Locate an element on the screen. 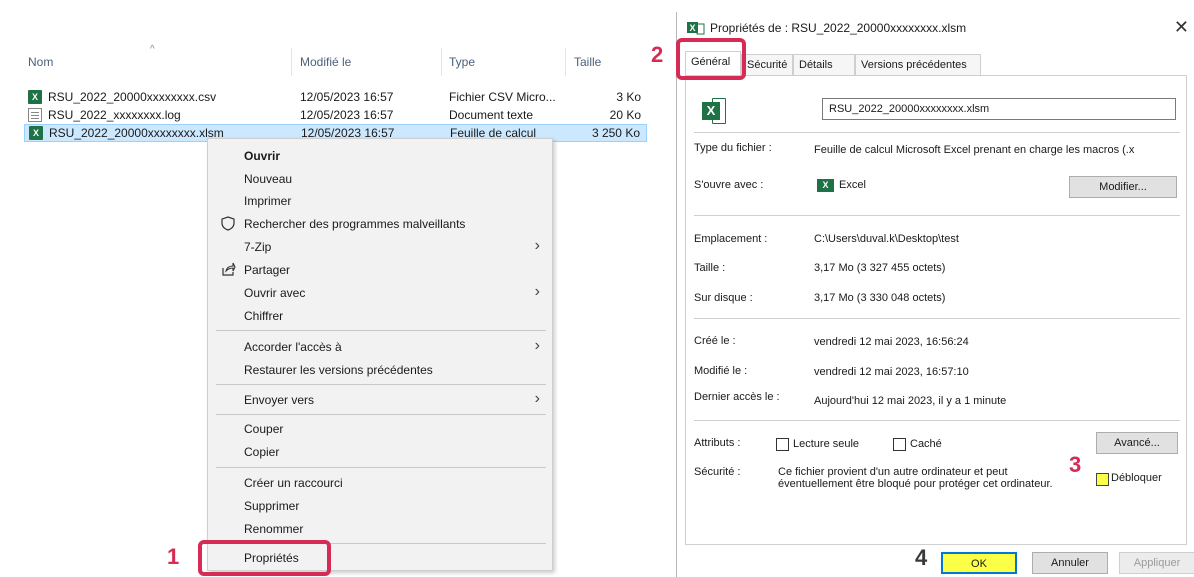  file-size: 3 Ko is located at coordinates (628, 97).